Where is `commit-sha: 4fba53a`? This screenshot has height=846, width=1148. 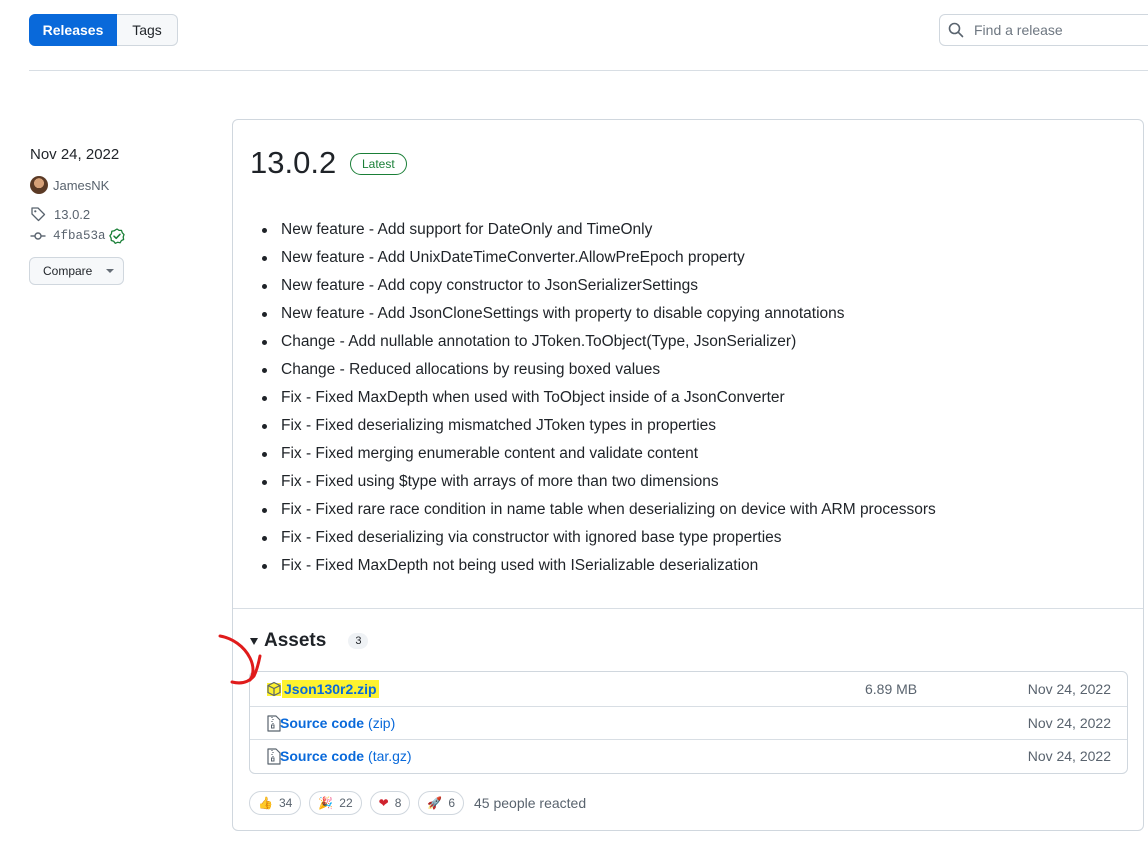 commit-sha: 4fba53a is located at coordinates (79, 236).